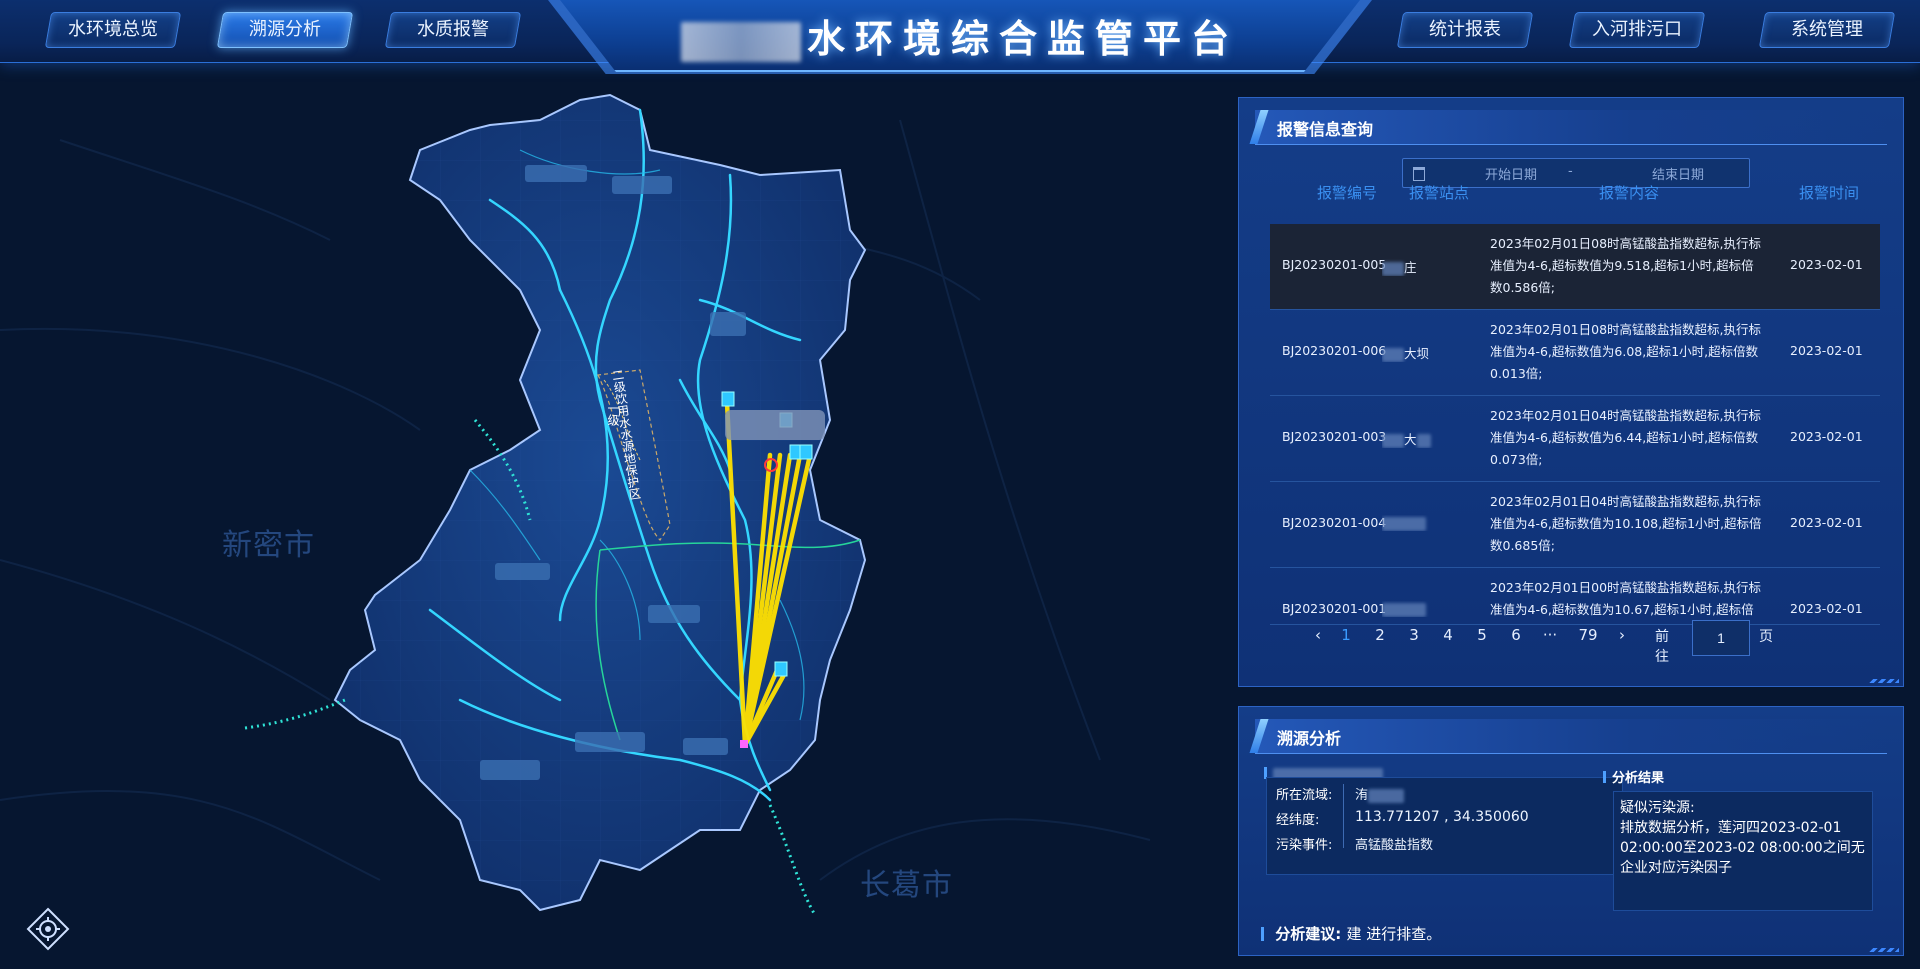 This screenshot has height=969, width=1920. I want to click on column-header-id: 报警编号, so click(1346, 193).